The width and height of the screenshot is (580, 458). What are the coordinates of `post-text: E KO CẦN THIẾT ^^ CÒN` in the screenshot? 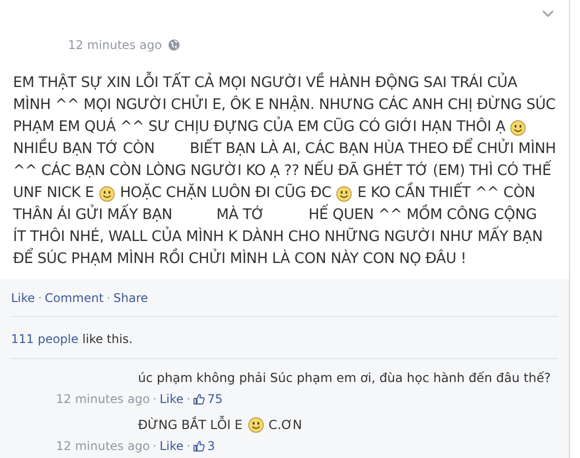 It's located at (446, 193).